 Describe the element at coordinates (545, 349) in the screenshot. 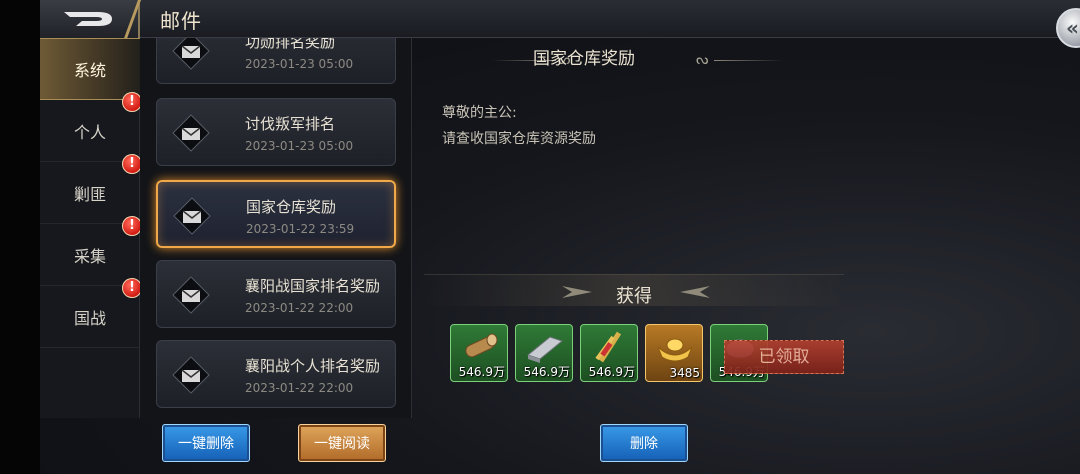

I see `iron-icon` at that location.